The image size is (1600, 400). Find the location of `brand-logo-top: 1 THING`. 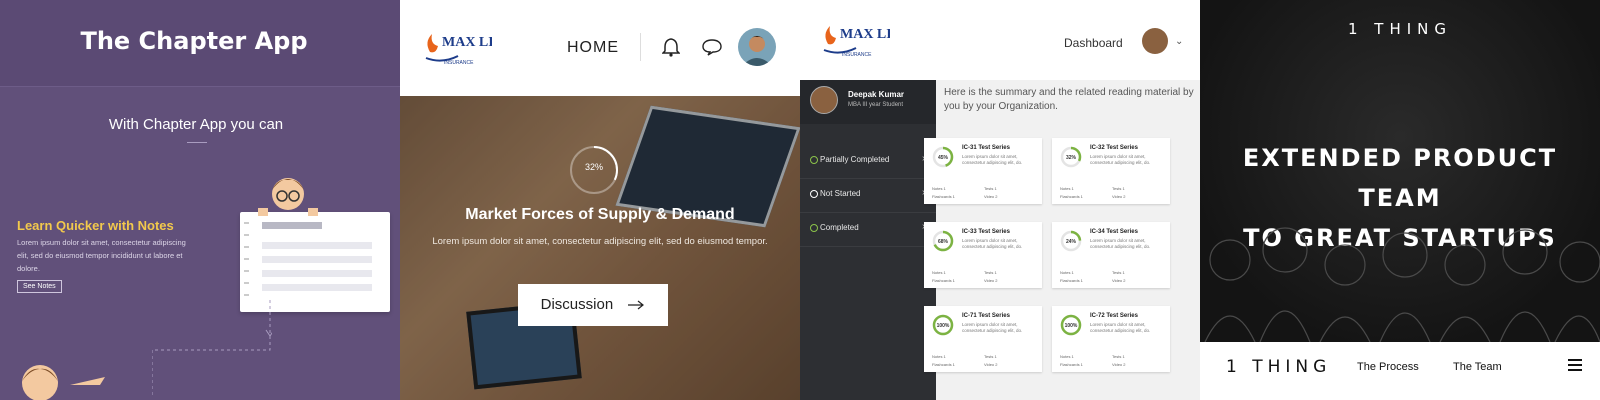

brand-logo-top: 1 THING is located at coordinates (1400, 29).